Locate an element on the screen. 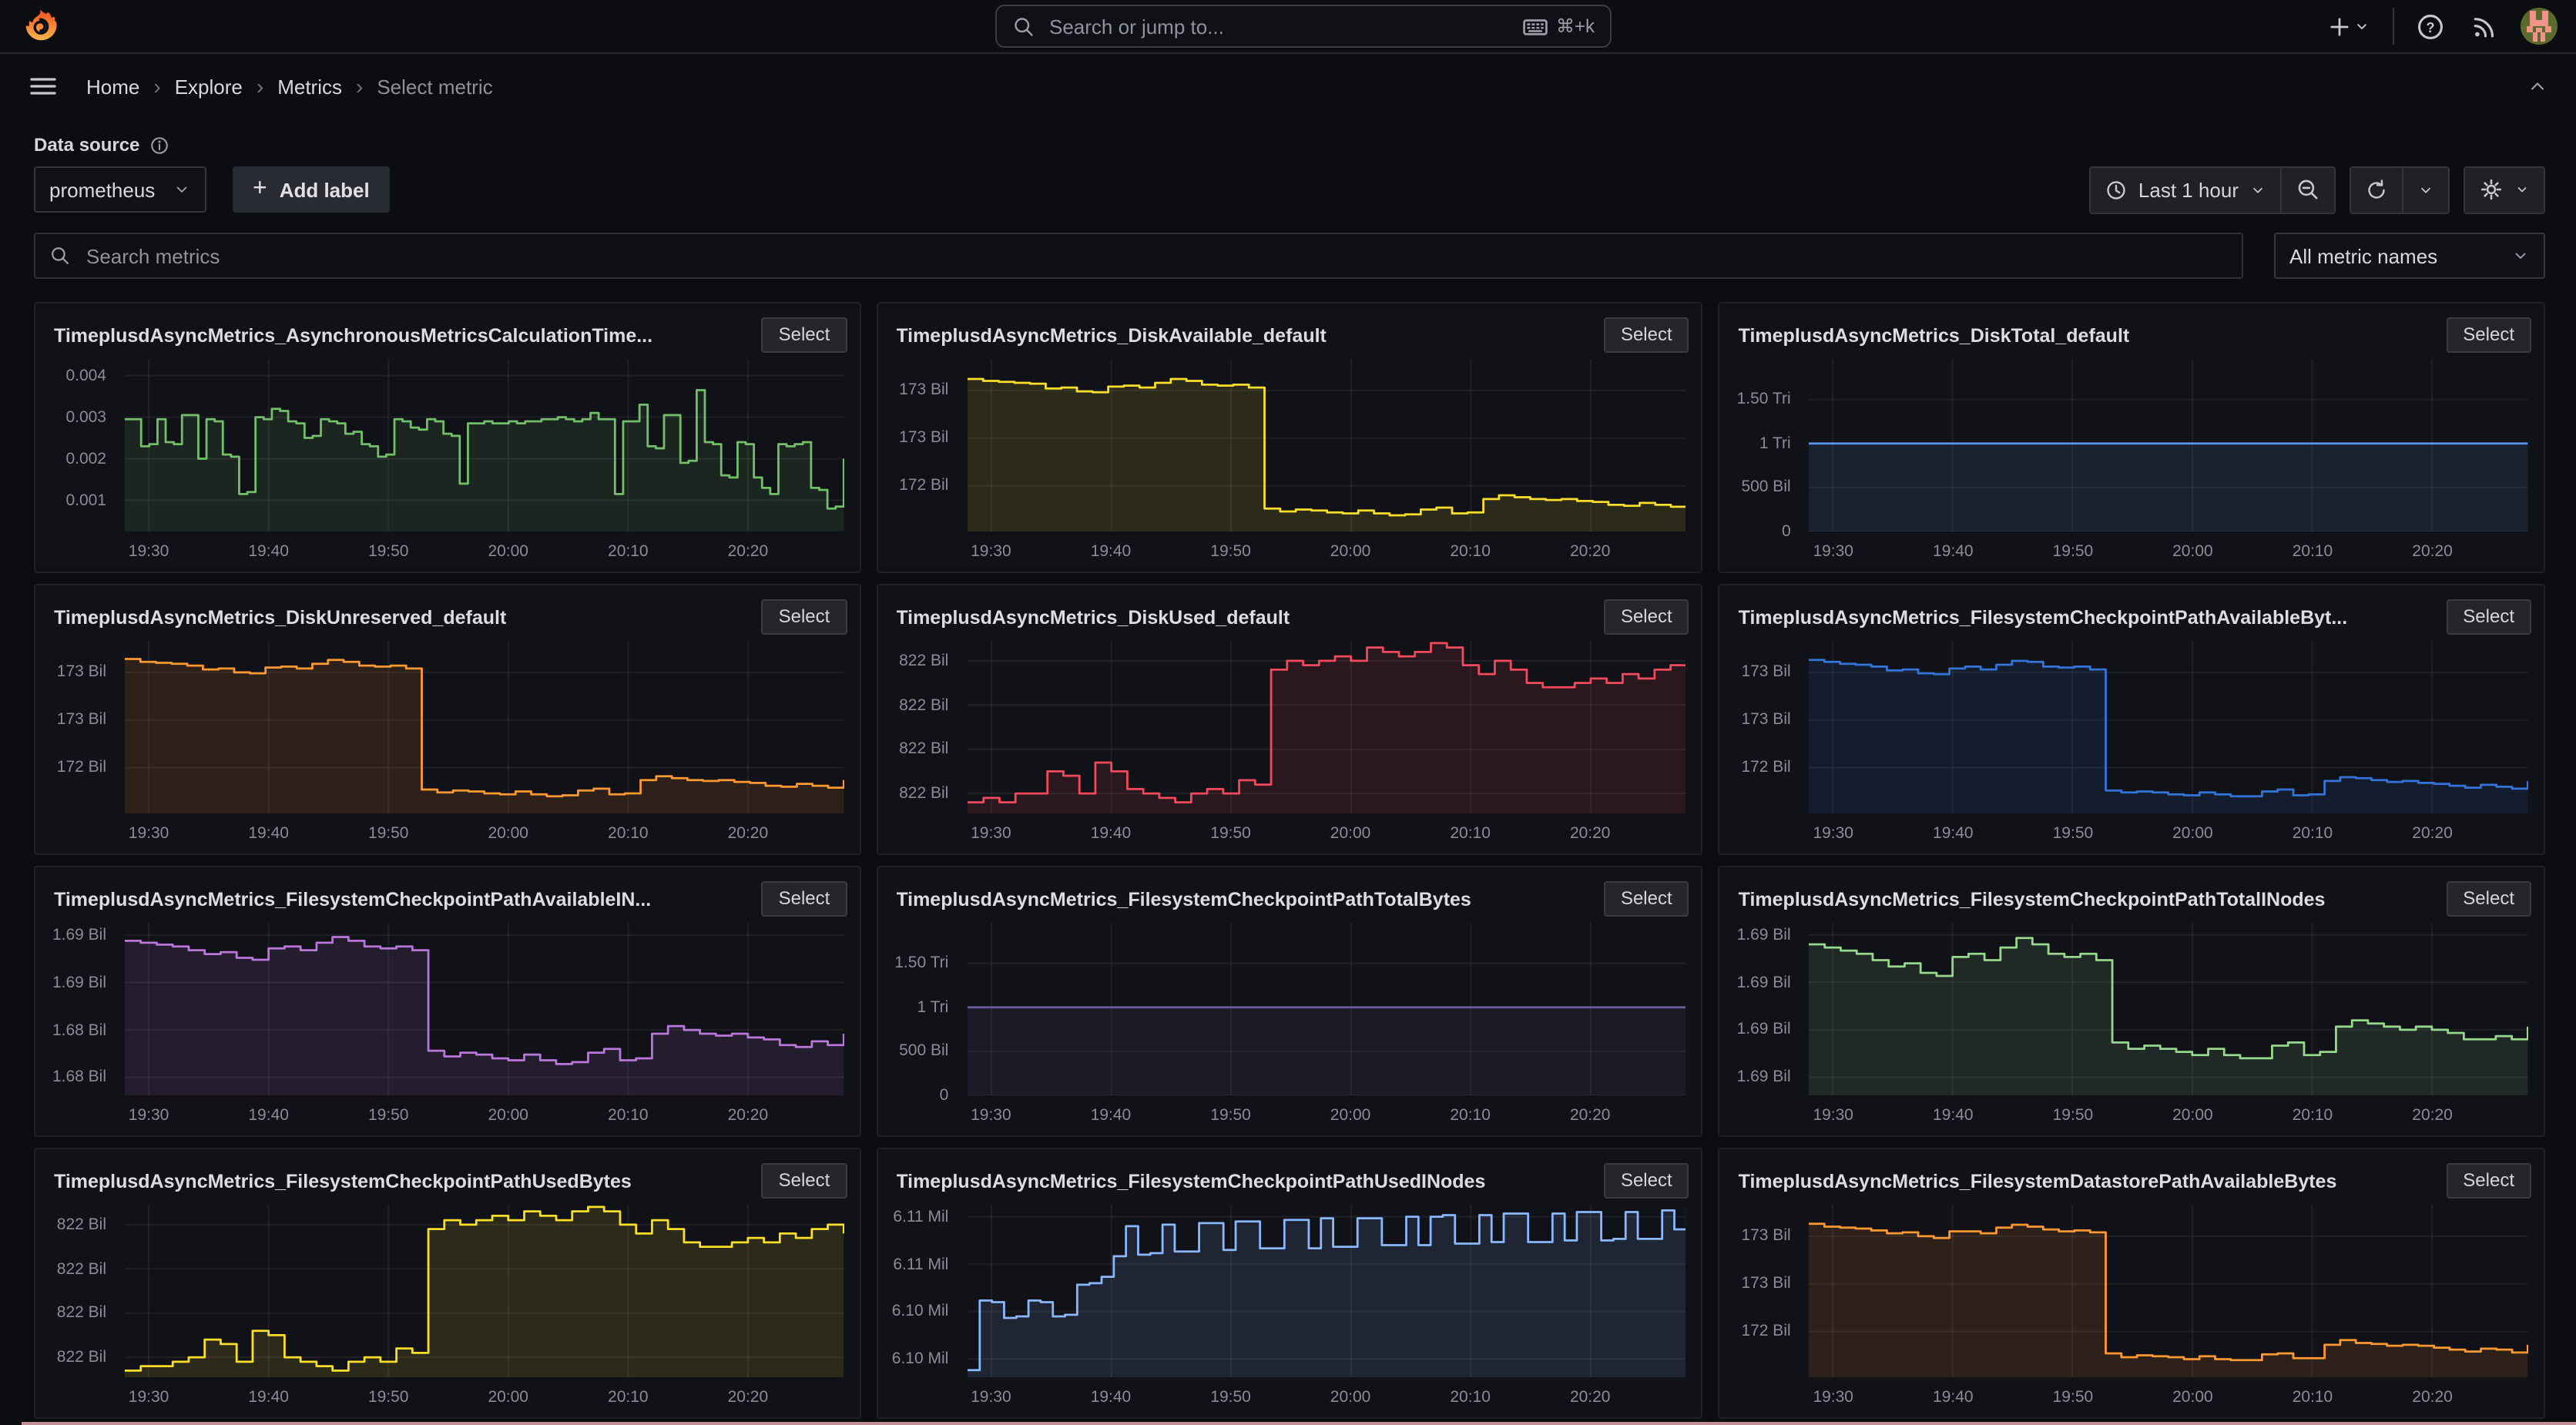 The width and height of the screenshot is (2576, 1425). metric-names-filter: All metric names is located at coordinates (2409, 256).